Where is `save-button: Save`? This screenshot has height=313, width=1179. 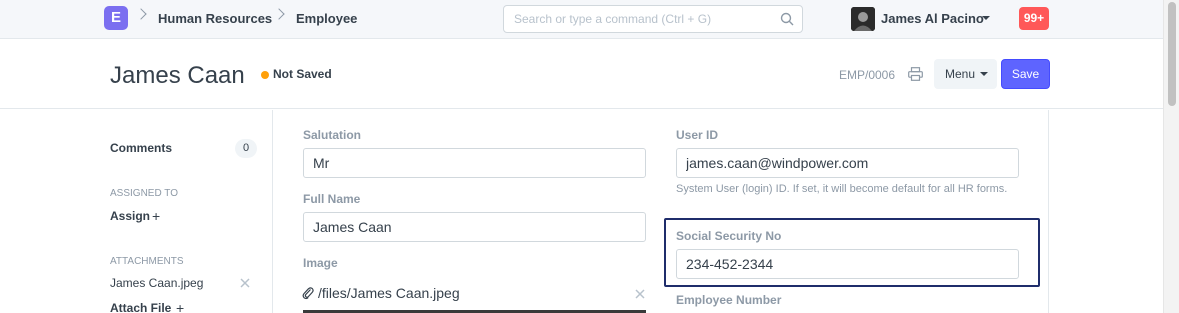 save-button: Save is located at coordinates (1025, 74).